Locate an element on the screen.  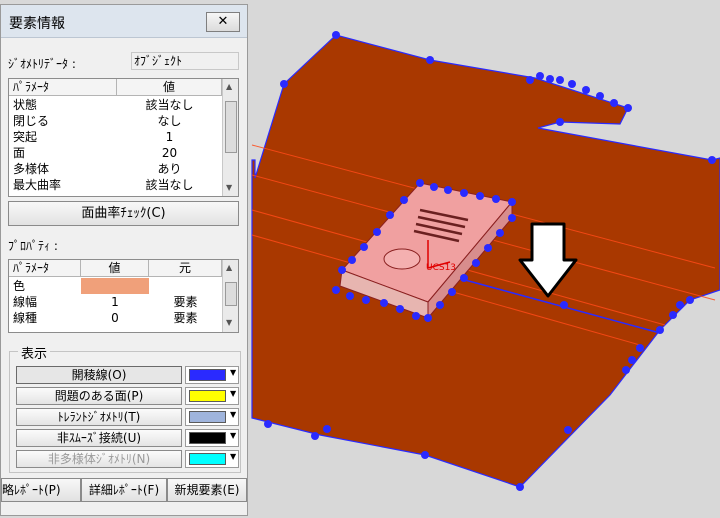
new-element-button: 新規要素(E) is located at coordinates (207, 490).